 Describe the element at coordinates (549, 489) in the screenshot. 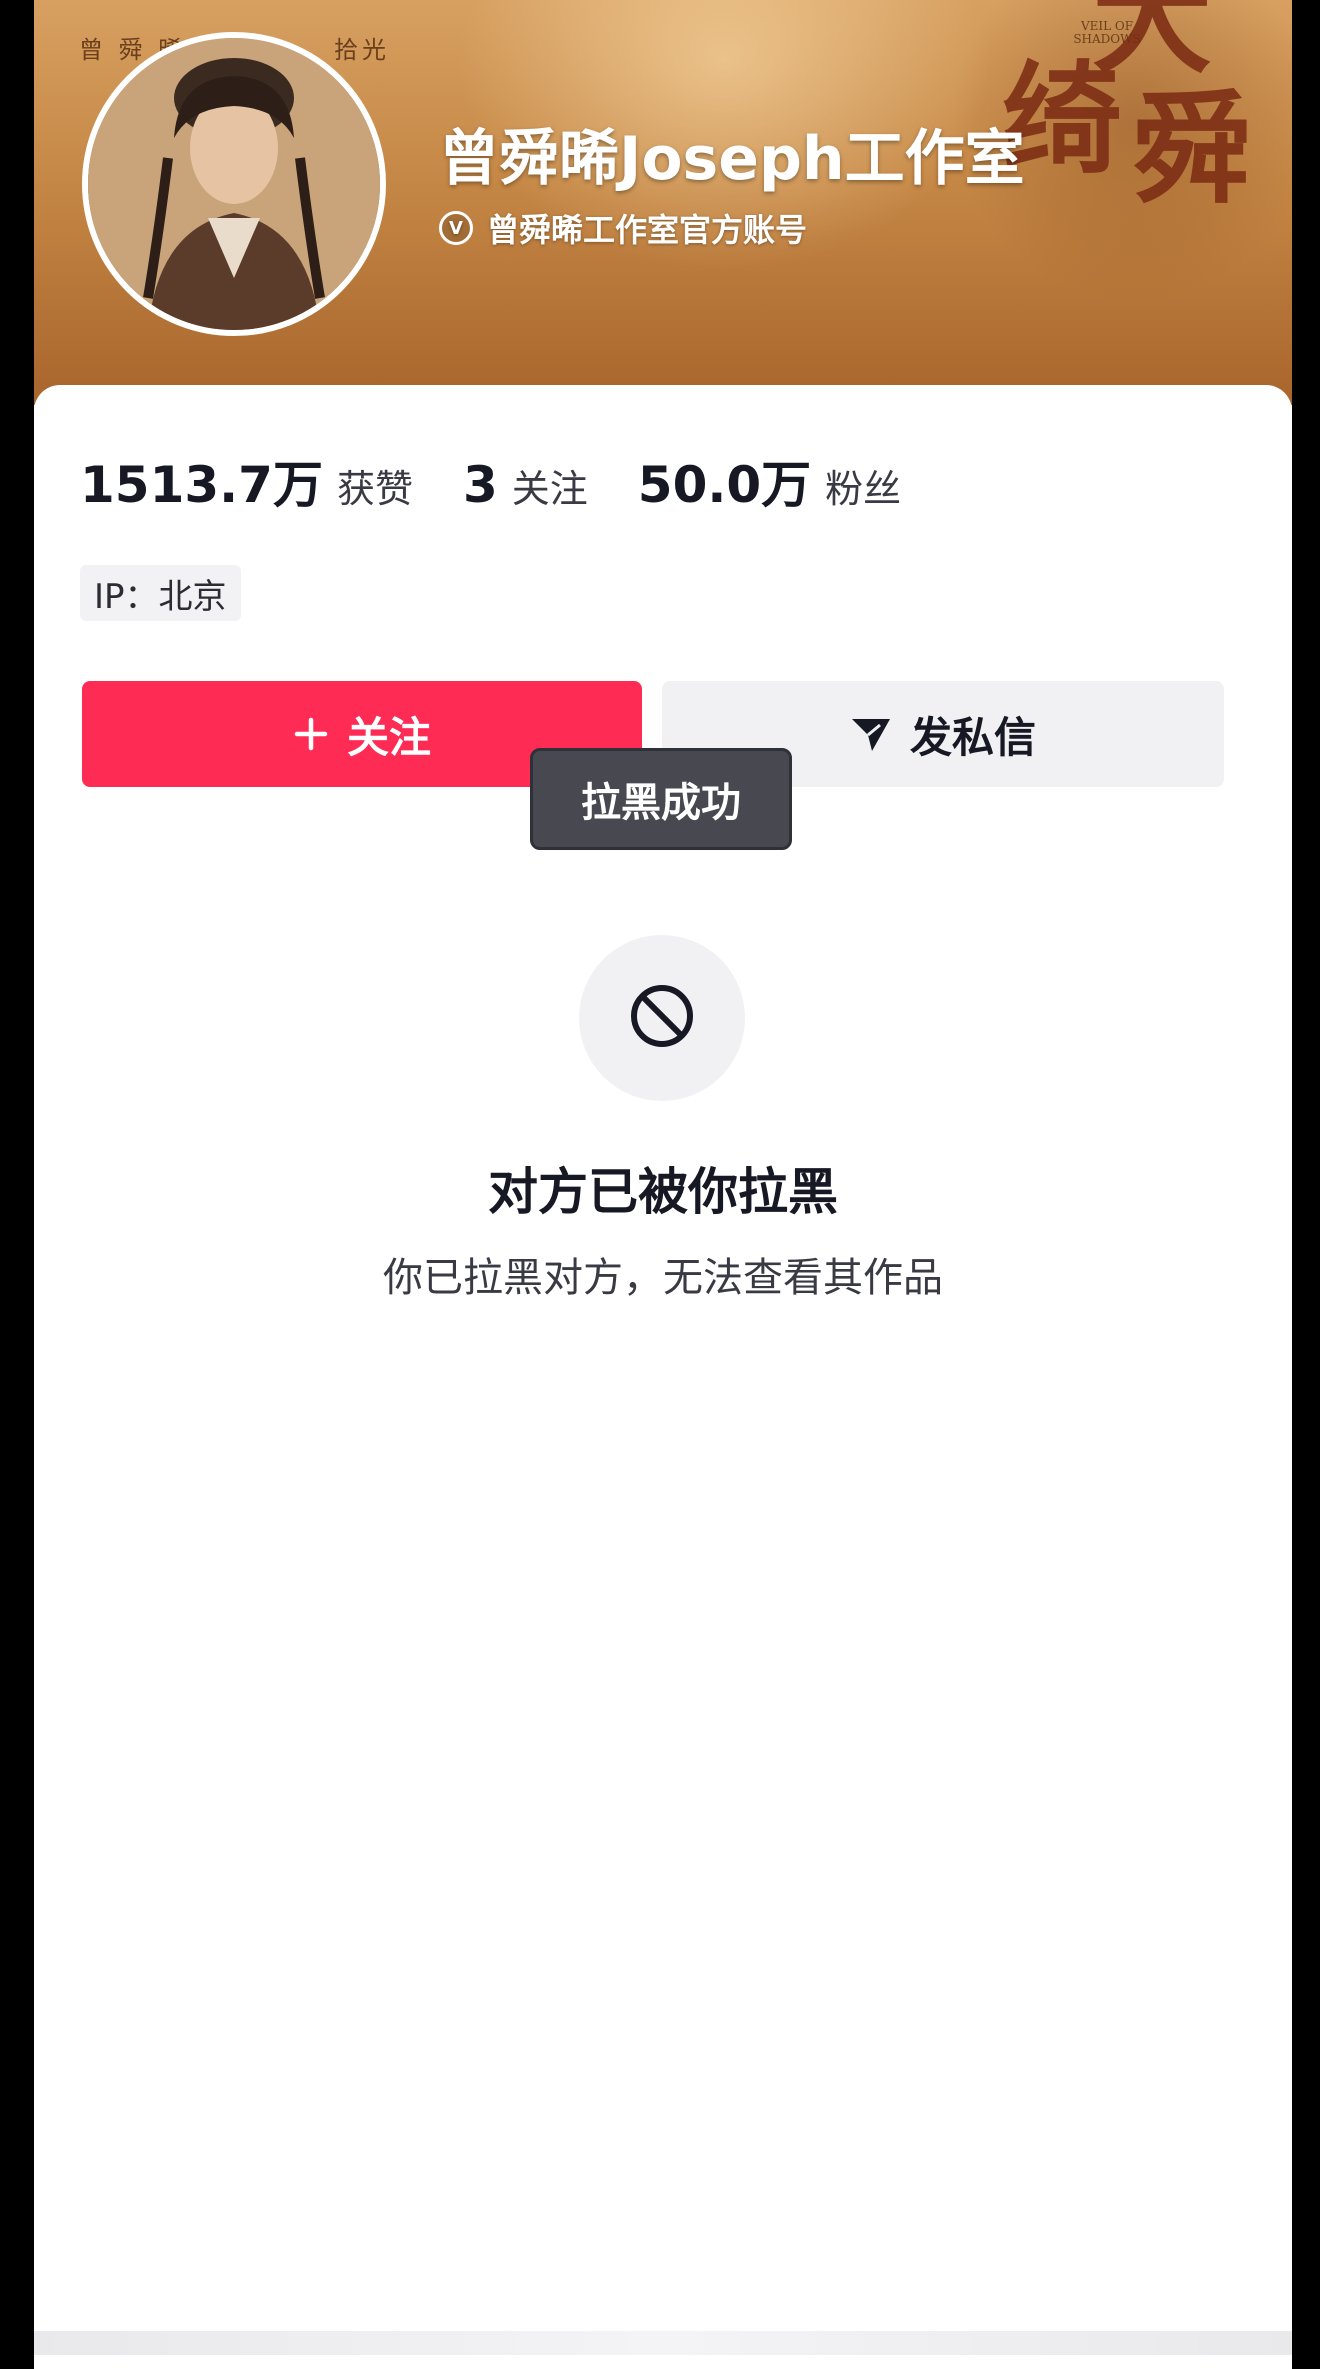

I see `stat-following-label: 关注` at that location.